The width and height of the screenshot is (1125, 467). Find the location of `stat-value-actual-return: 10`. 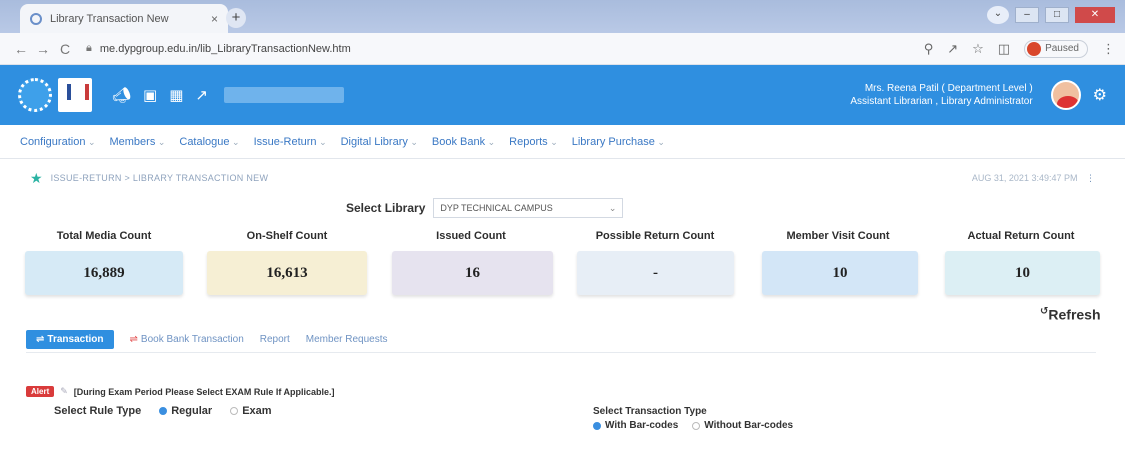

stat-value-actual-return: 10 is located at coordinates (1022, 272).